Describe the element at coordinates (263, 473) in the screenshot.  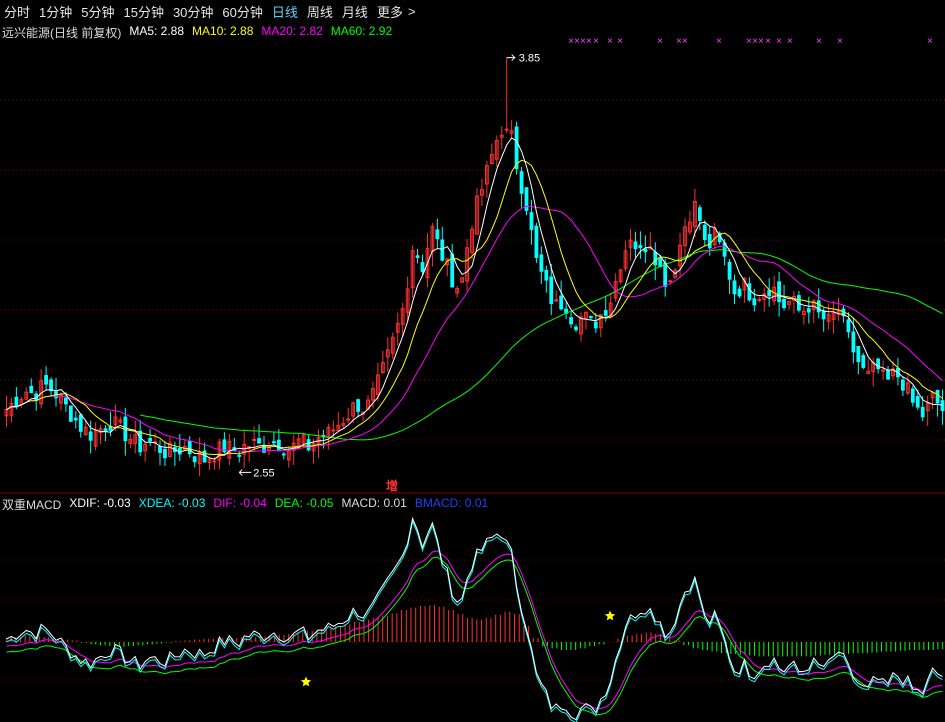
I see `low-price-label: 2.55` at that location.